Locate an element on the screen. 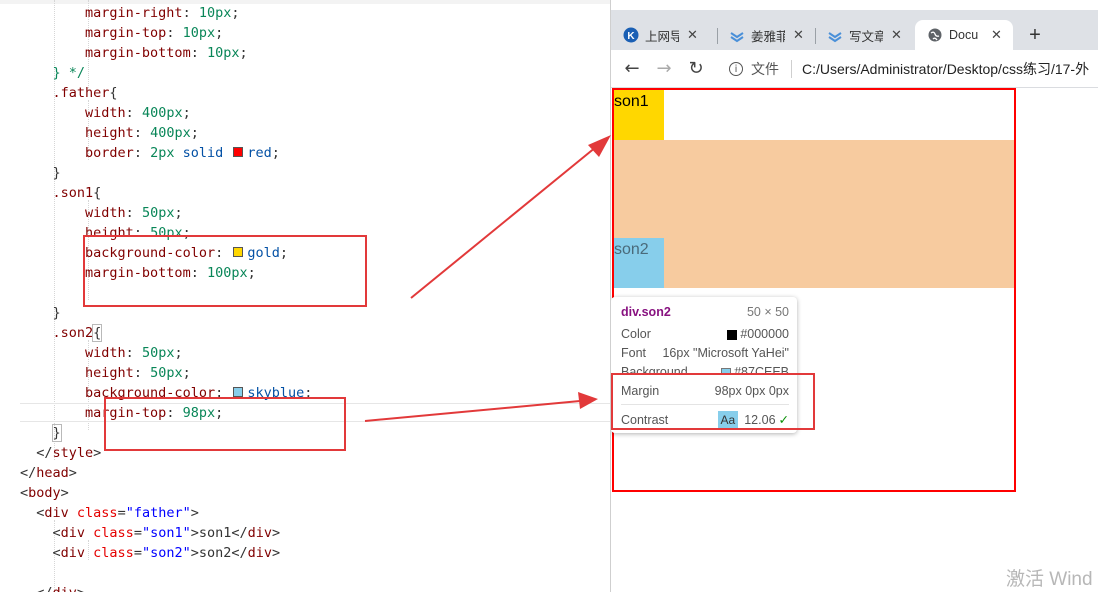  arrowhead-son1 is located at coordinates (599, 146).